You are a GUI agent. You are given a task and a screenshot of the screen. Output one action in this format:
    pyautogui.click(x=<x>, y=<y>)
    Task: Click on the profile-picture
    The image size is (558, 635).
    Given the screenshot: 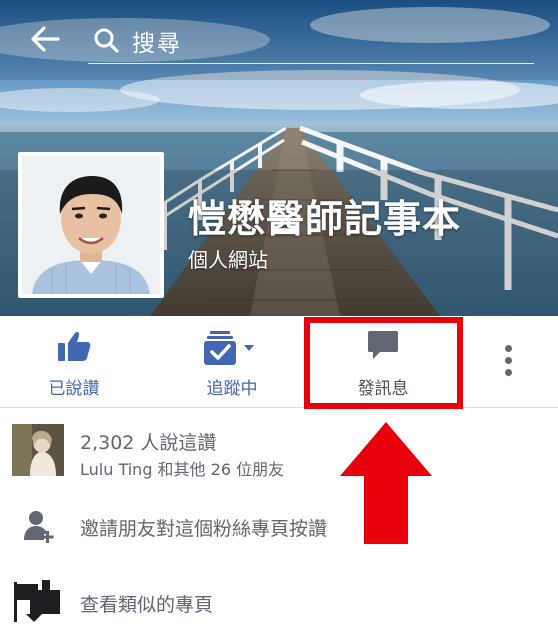 What is the action you would take?
    pyautogui.click(x=91, y=225)
    